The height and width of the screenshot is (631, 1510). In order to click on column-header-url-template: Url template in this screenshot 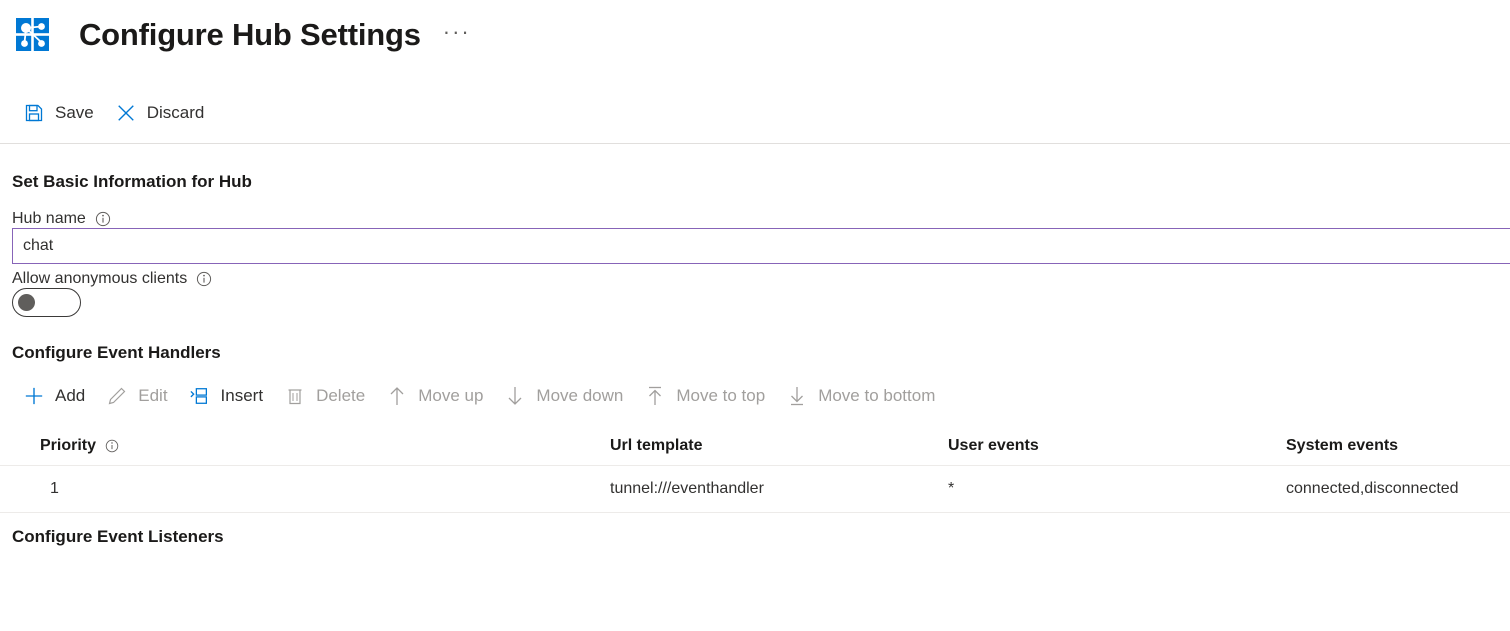, I will do `click(636, 446)`.